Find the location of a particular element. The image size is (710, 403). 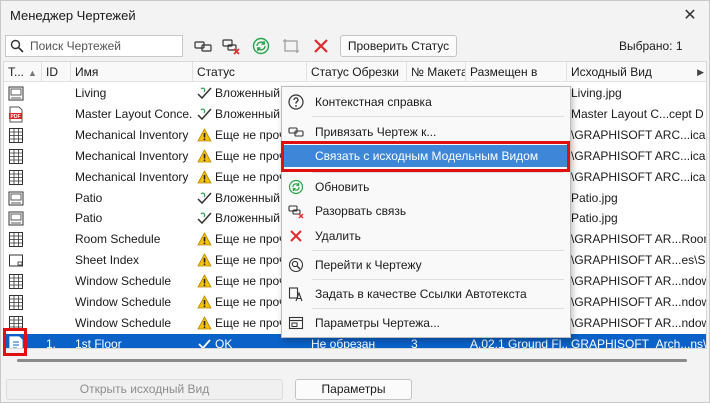

menu-item-set-autotext-reference: Задать в качестве Ссылки Автотекста is located at coordinates (426, 294).